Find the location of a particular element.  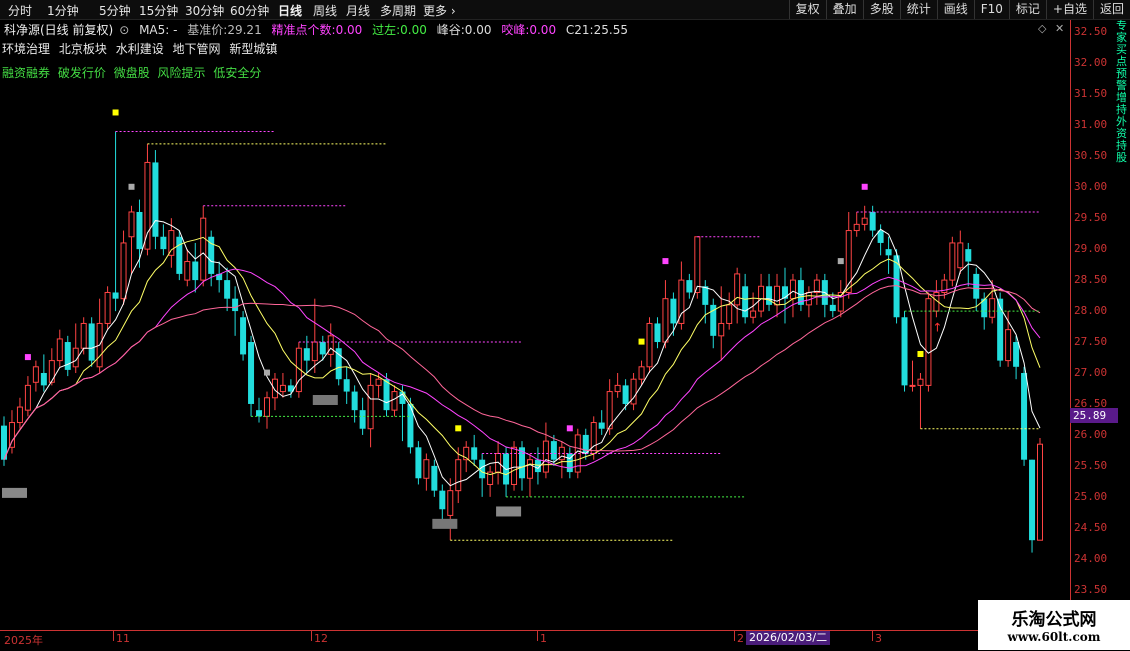

crosshair-date: 2026/02/03/二 is located at coordinates (788, 638).